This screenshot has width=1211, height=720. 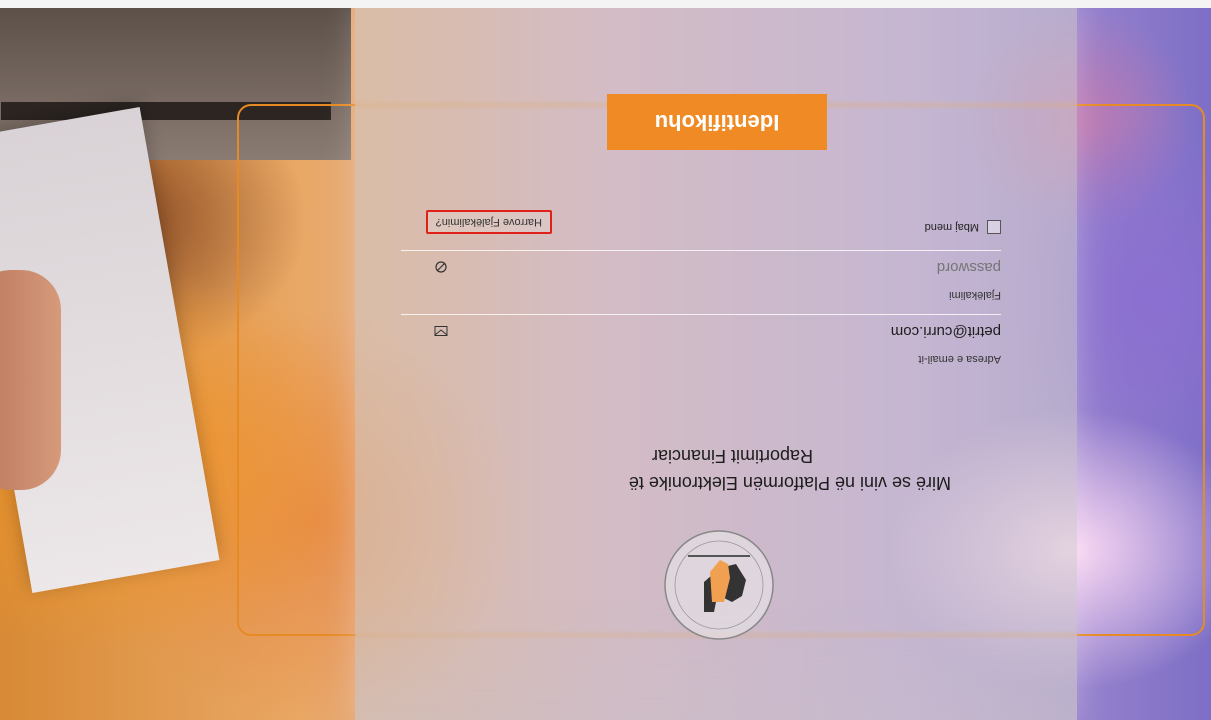 I want to click on forgot-password-link: Harrove Fjalëkalimin?, so click(x=488, y=222).